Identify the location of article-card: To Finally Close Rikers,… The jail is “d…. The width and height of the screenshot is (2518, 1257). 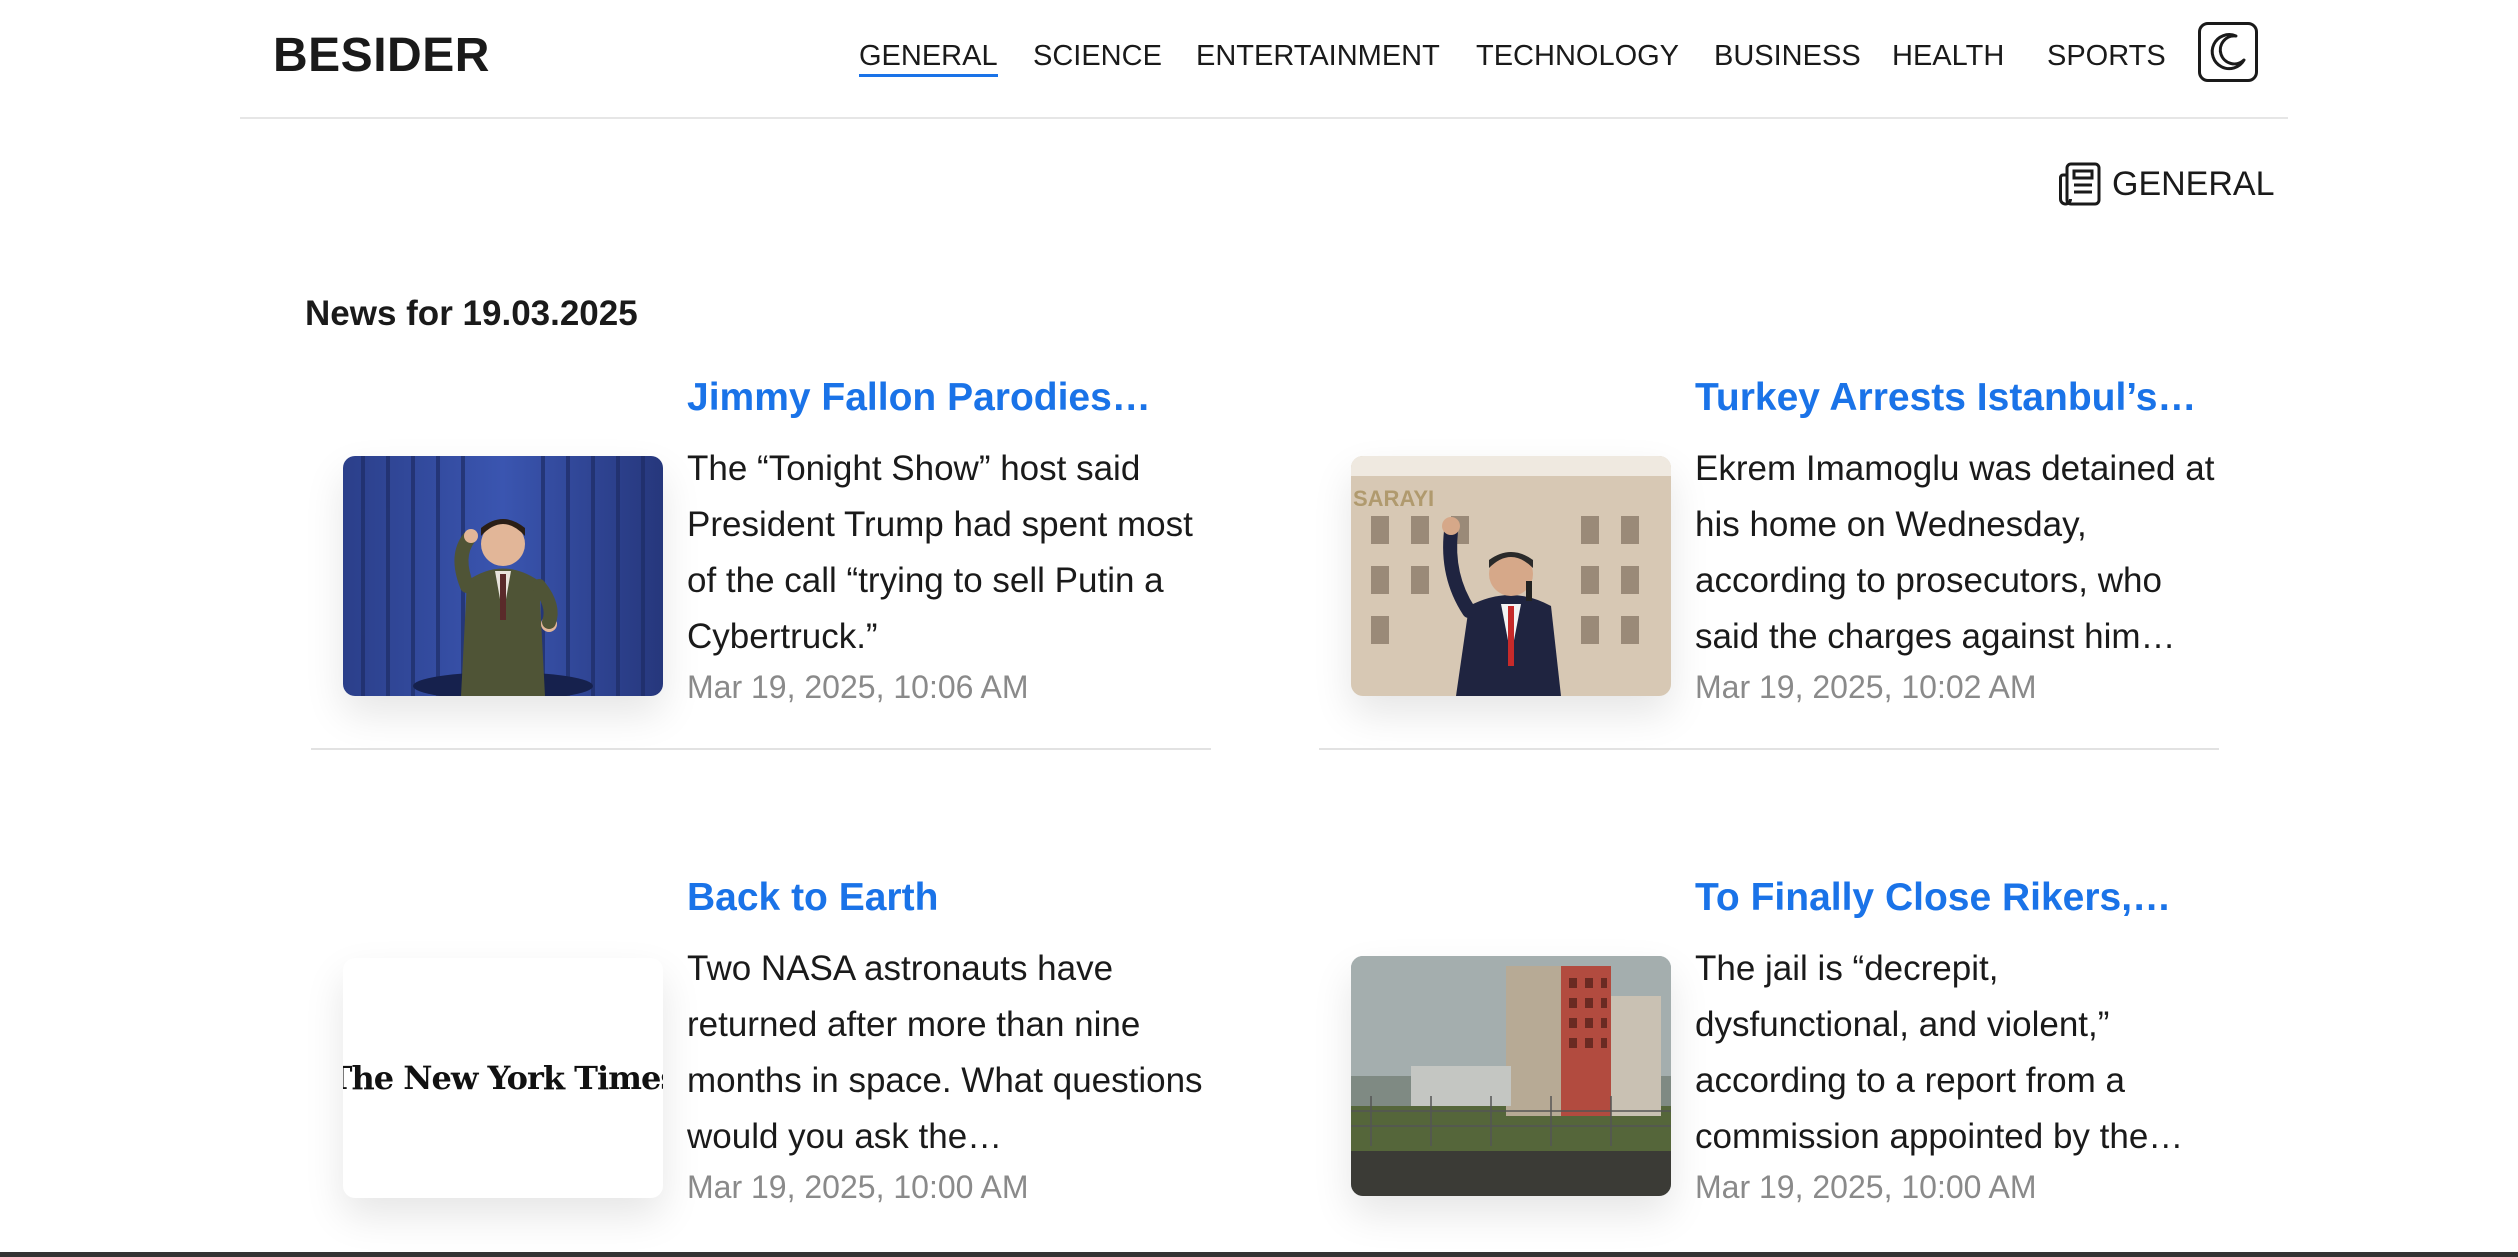
(1769, 1039).